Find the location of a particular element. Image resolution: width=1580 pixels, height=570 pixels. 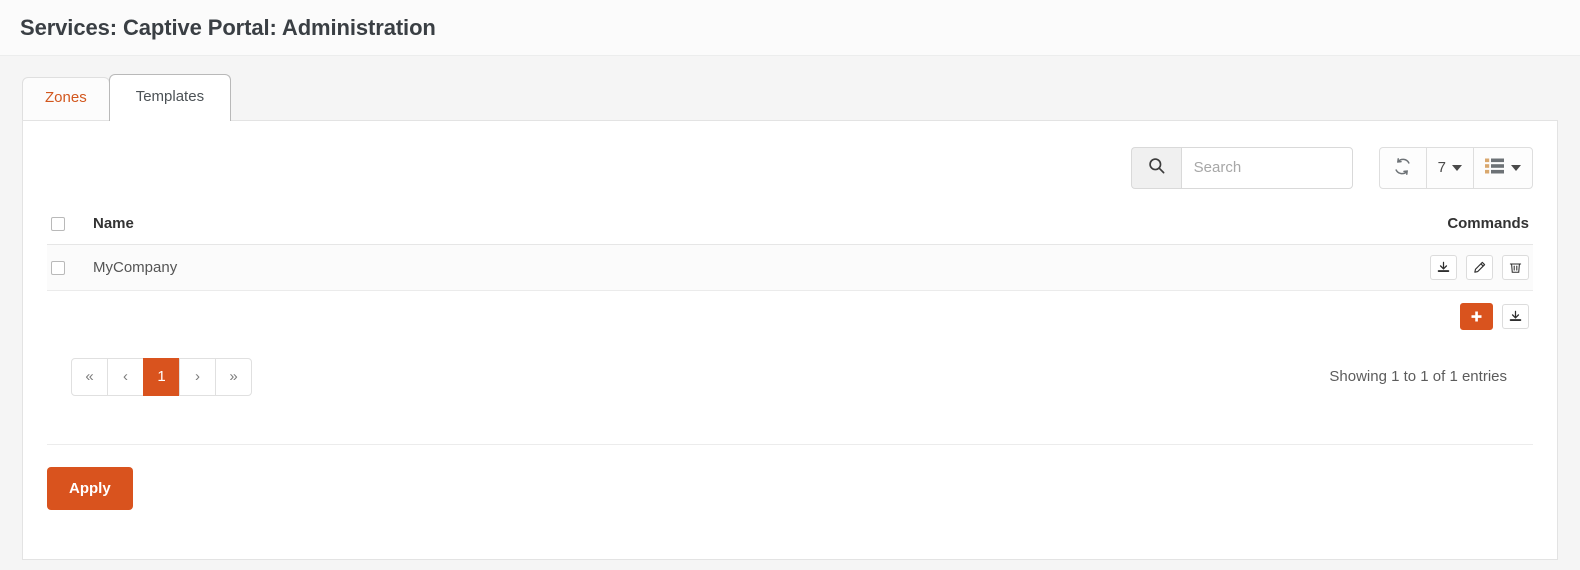

pagination-prev: ‹ is located at coordinates (125, 376).